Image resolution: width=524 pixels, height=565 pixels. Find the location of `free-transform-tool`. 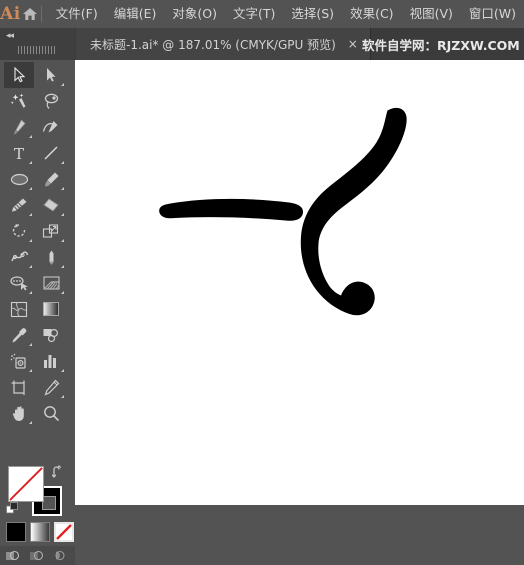

free-transform-tool is located at coordinates (51, 257).